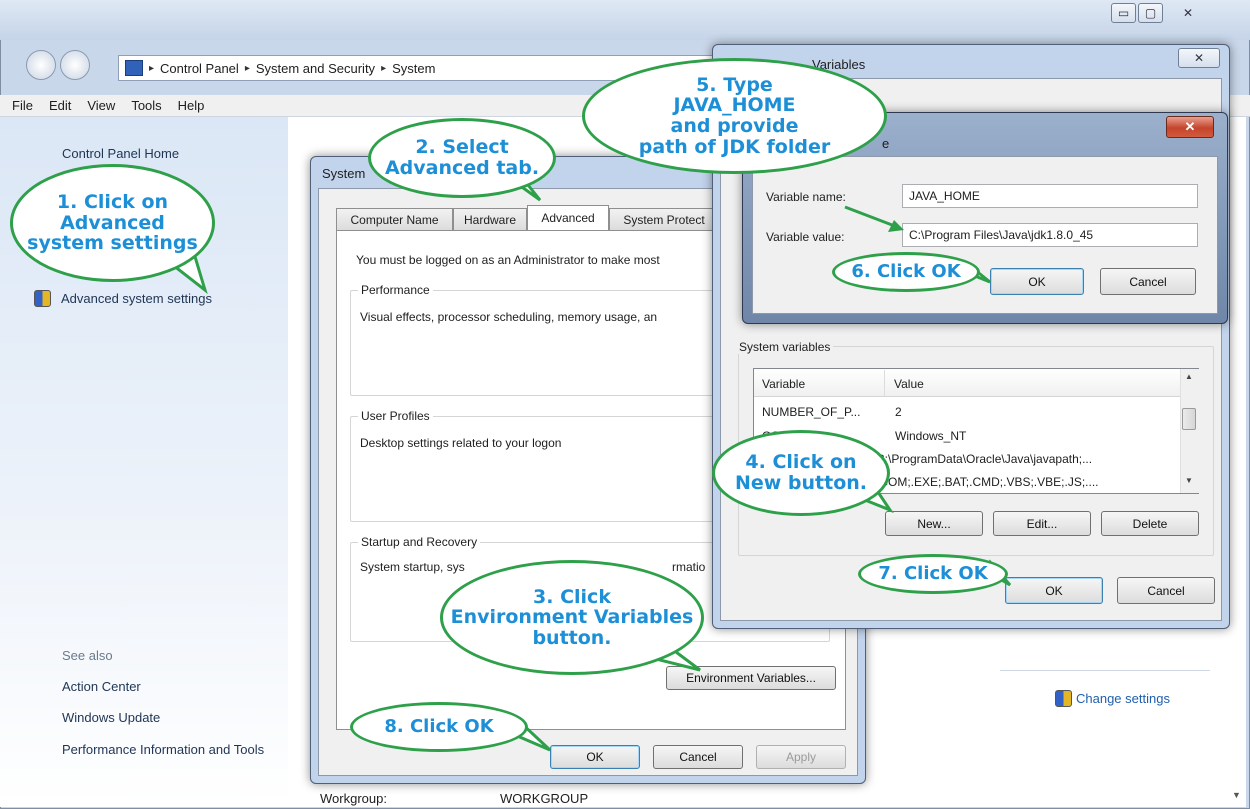 This screenshot has height=809, width=1250. I want to click on callout-step-3: 3. Click Environment Variables button., so click(572, 617).